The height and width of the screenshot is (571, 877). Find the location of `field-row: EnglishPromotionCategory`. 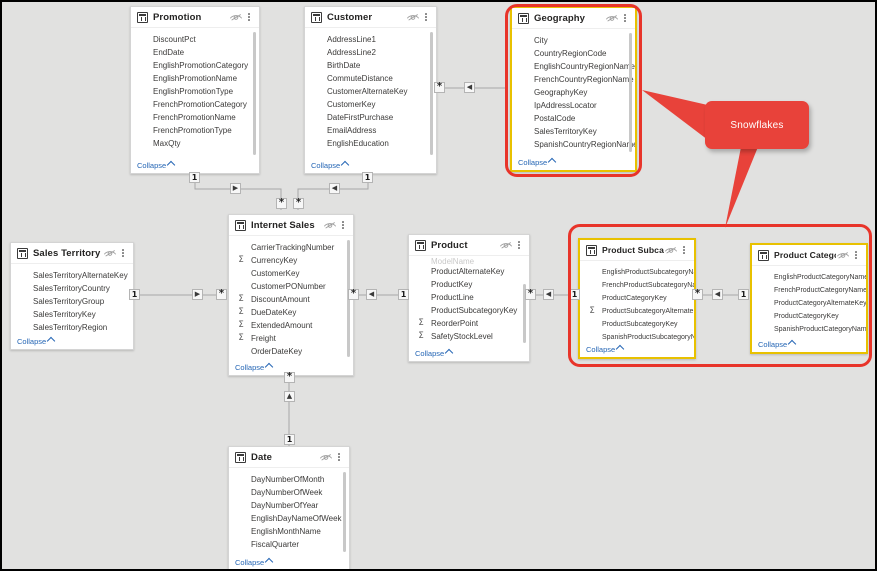

field-row: EnglishPromotionCategory is located at coordinates (195, 65).